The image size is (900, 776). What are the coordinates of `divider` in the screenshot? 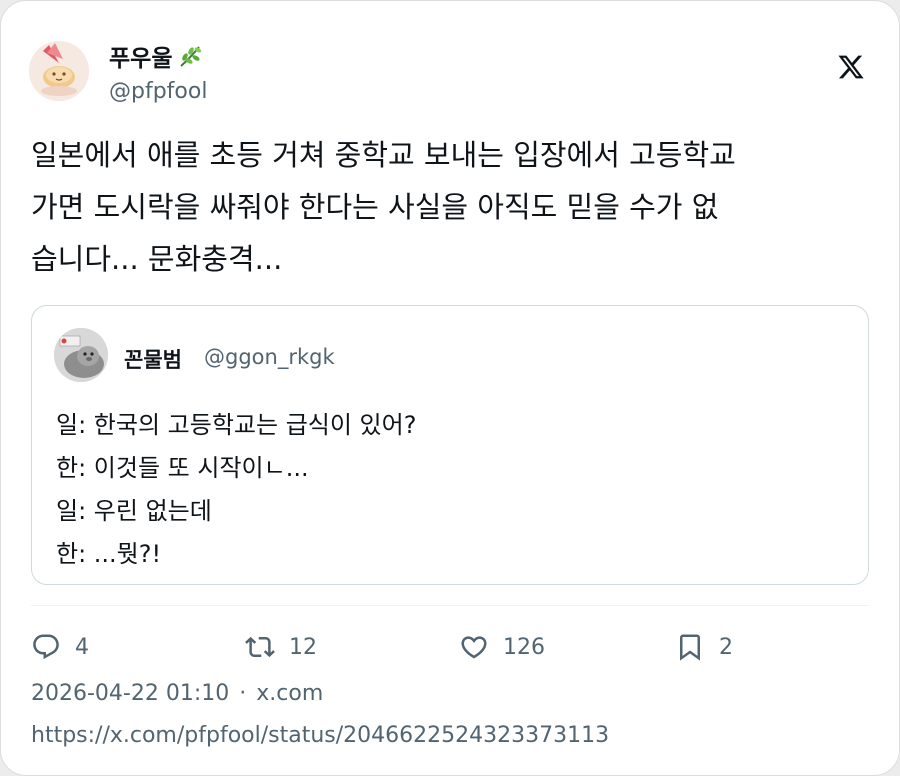 It's located at (450, 605).